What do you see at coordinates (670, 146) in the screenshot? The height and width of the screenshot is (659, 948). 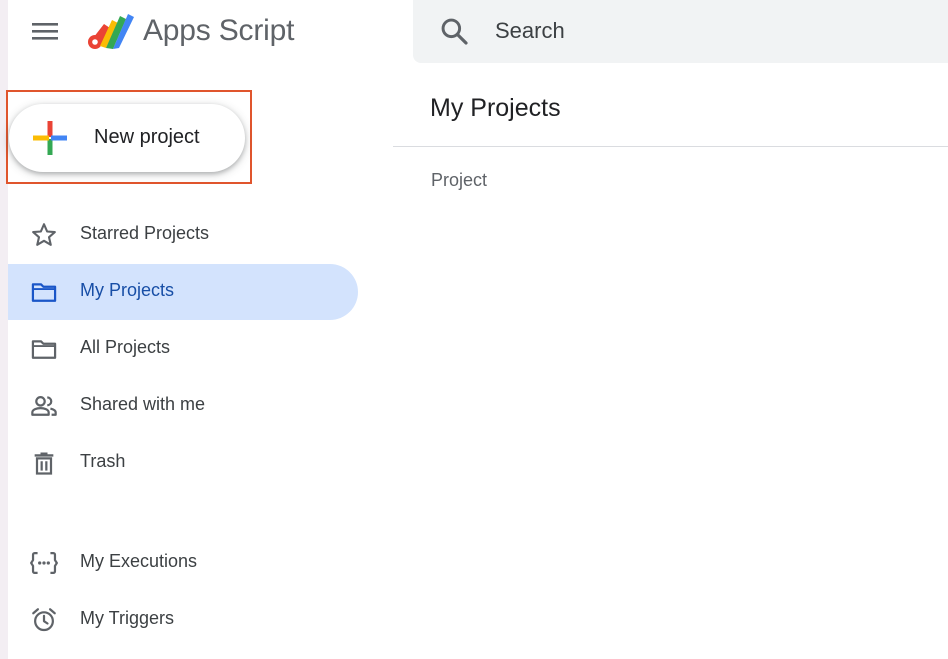 I see `header-divider` at bounding box center [670, 146].